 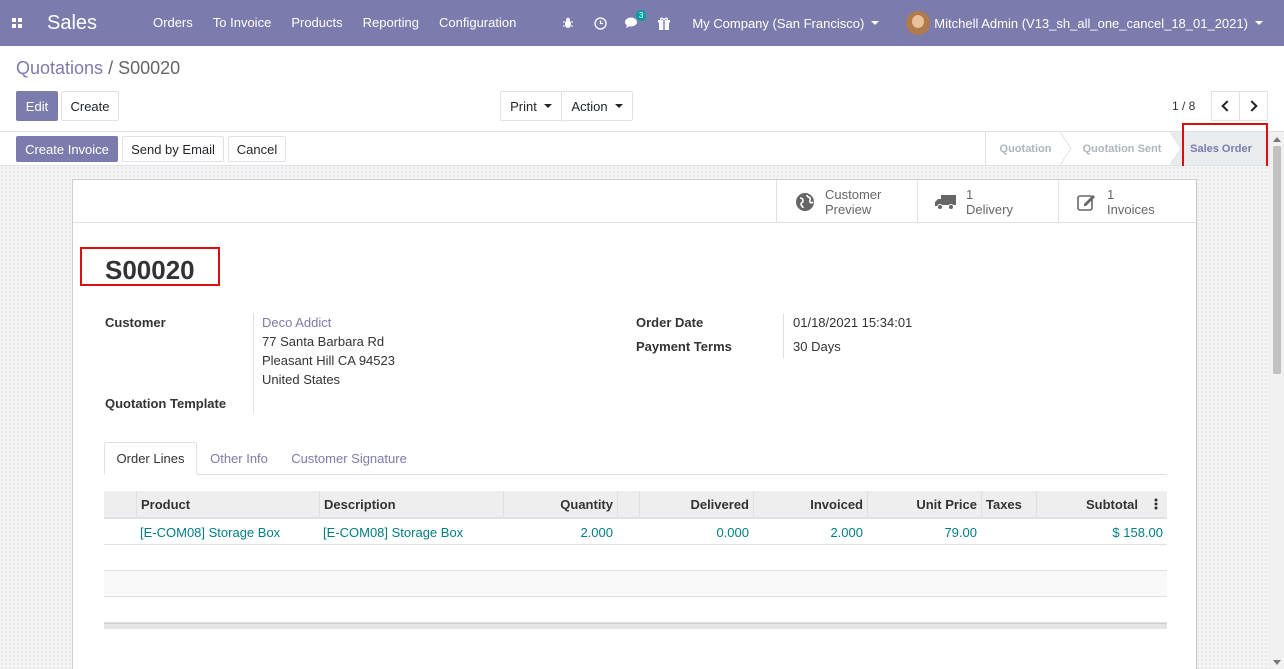 I want to click on cell-unit-price: 79.00, so click(x=960, y=532).